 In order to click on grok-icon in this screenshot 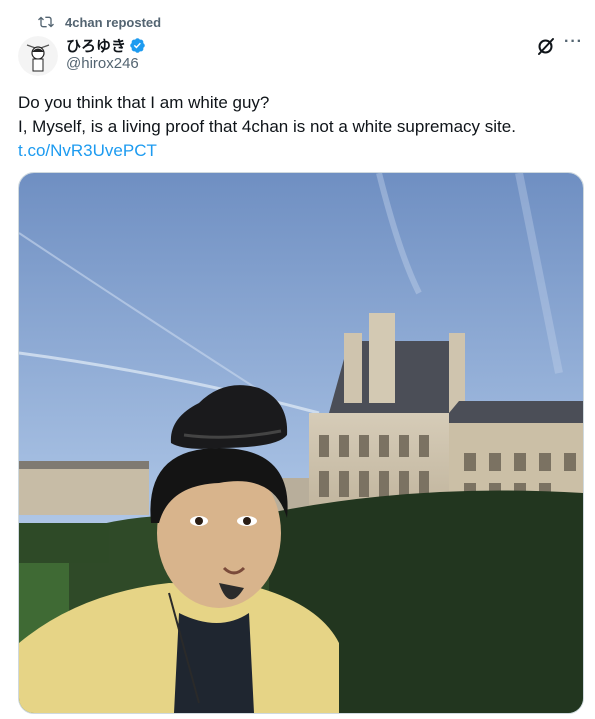, I will do `click(546, 46)`.